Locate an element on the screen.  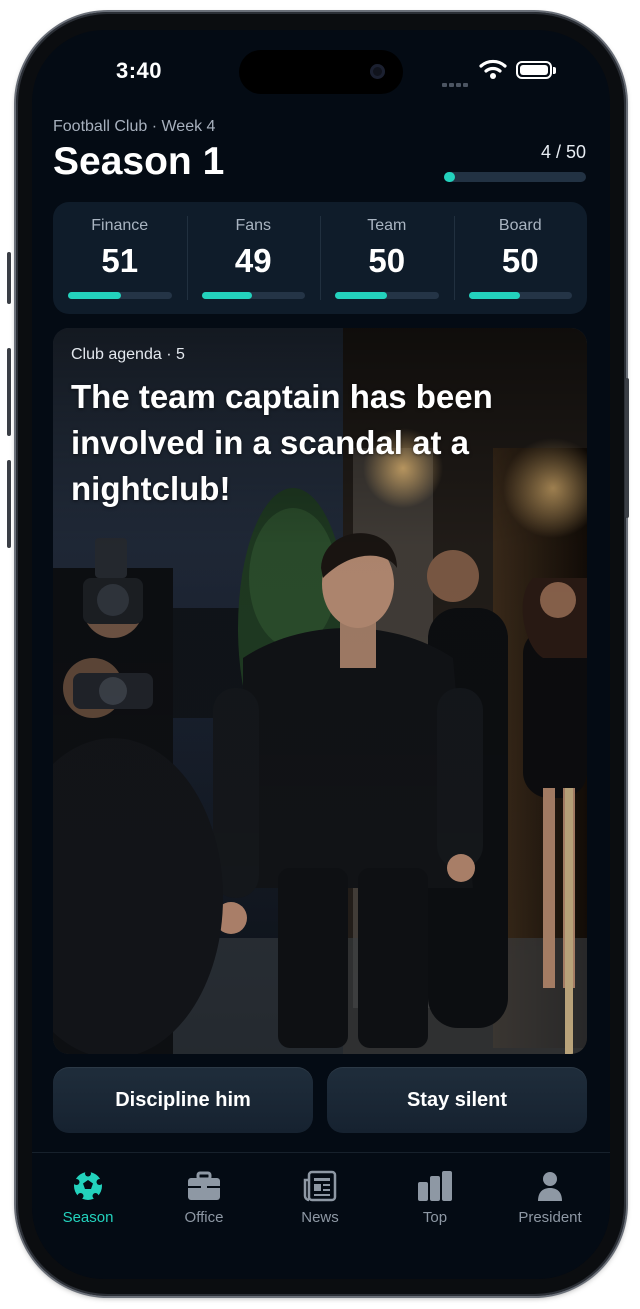
stat-label: Fans is located at coordinates (253, 225).